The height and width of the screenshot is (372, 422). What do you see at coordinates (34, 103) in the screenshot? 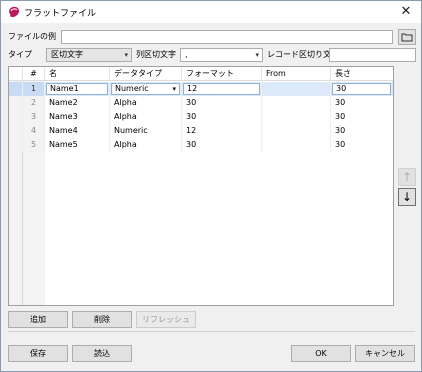
I see `row-number: 2` at bounding box center [34, 103].